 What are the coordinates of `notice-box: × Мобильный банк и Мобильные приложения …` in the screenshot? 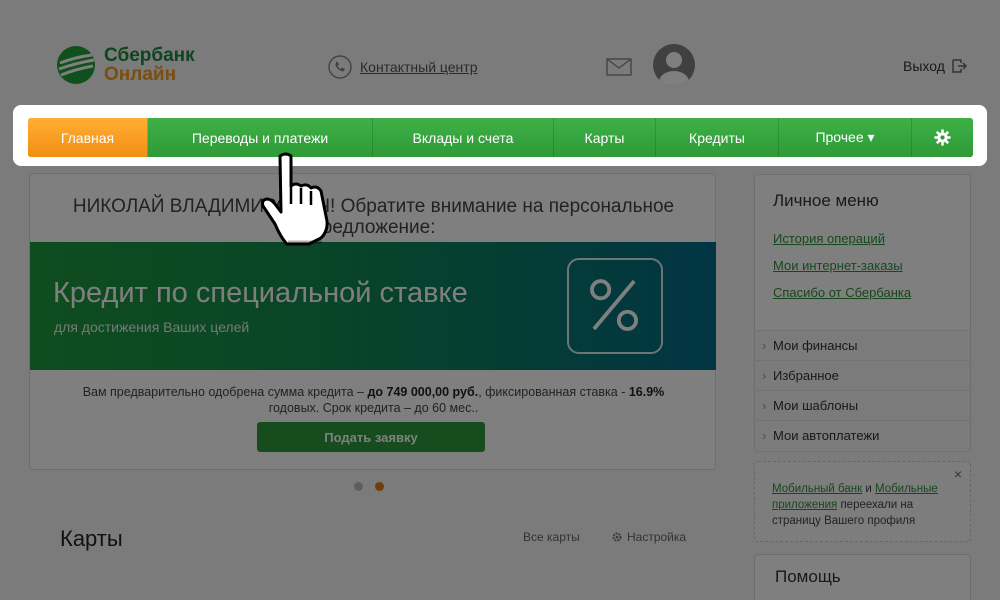 It's located at (862, 501).